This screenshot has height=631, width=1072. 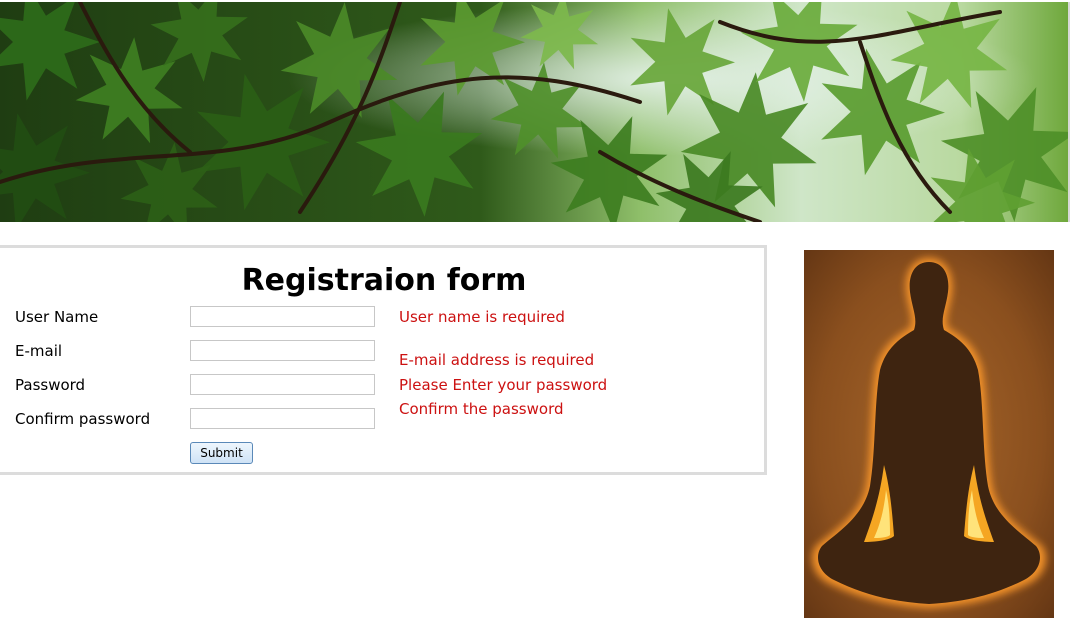 I want to click on username-input, so click(x=282, y=316).